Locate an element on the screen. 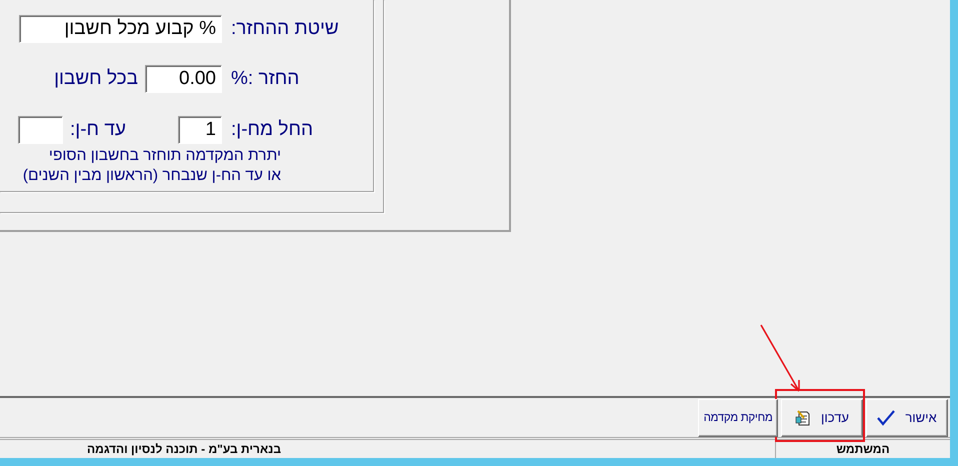 The height and width of the screenshot is (466, 958). note-text: יתרת המקדמה תוחזר בחשבון הסופי is located at coordinates (165, 156).